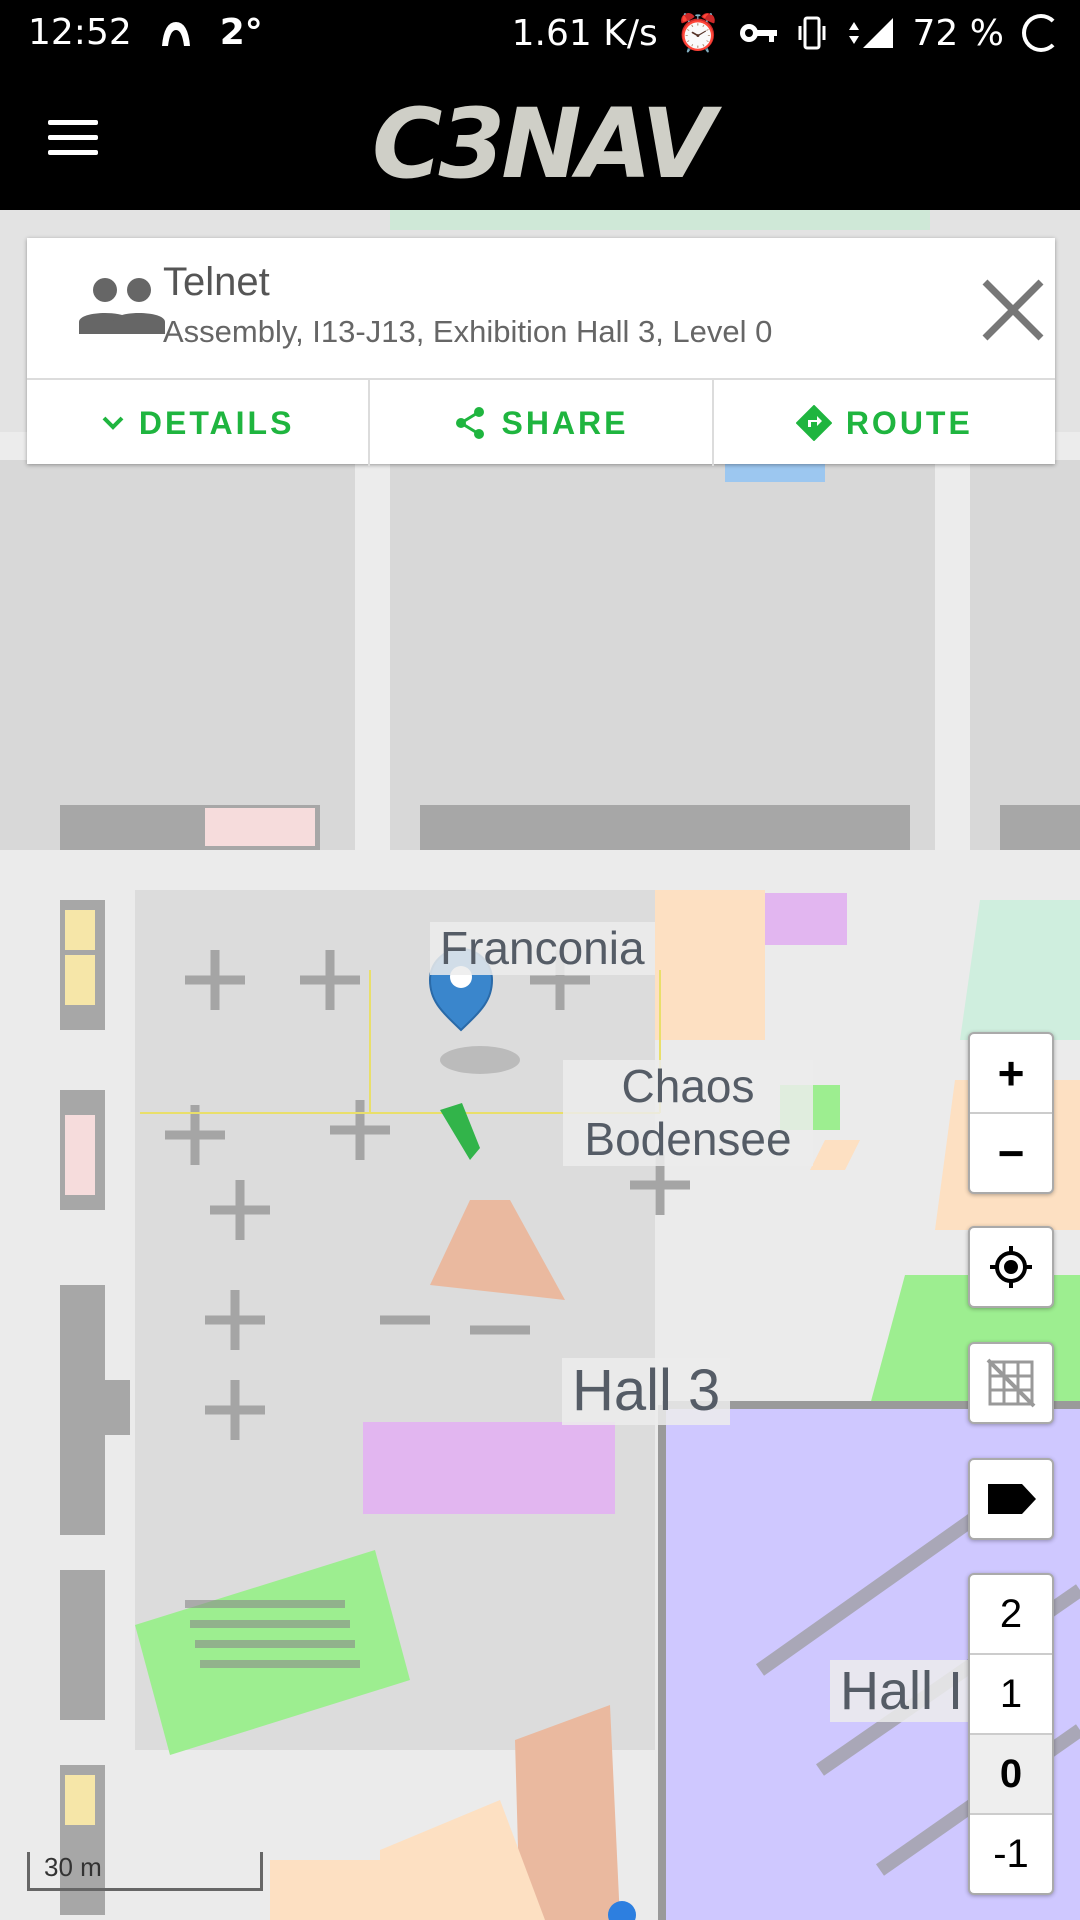  I want to click on details-button: DETAILS, so click(199, 423).